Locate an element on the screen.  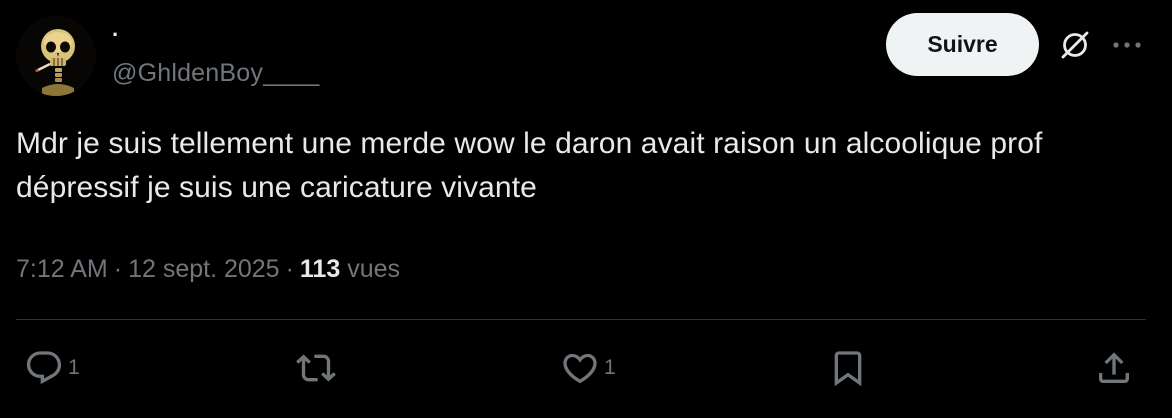
skull-avatar-icon is located at coordinates (56, 56).